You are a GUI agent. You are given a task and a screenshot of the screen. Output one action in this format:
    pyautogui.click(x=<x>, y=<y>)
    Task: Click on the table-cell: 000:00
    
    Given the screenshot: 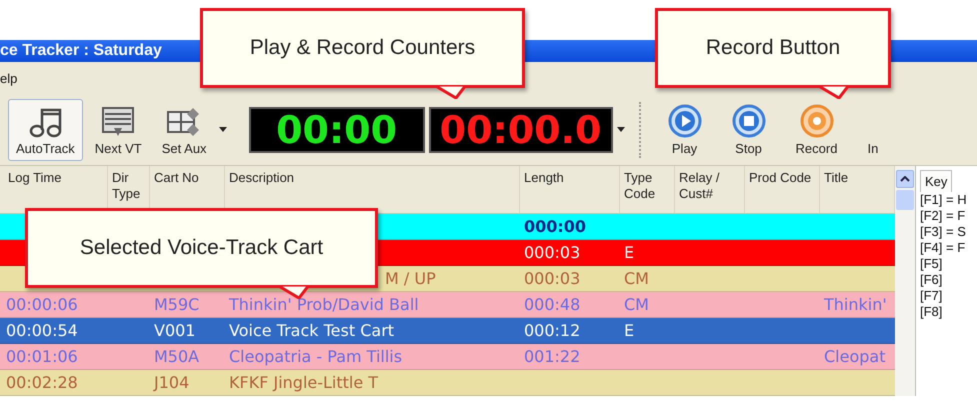 What is the action you would take?
    pyautogui.click(x=555, y=226)
    